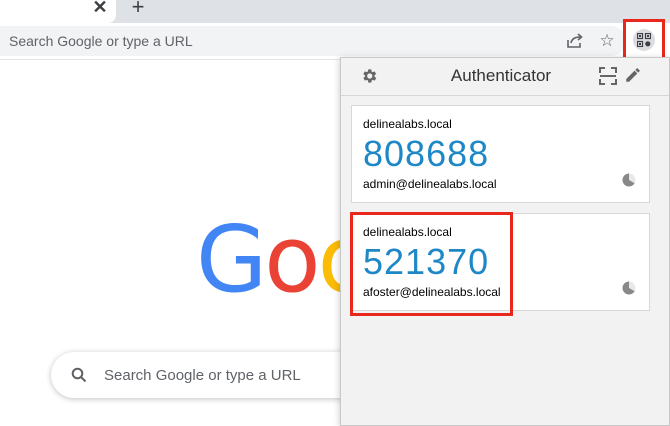 Image resolution: width=670 pixels, height=426 pixels. I want to click on tab-strip: ✕ +, so click(335, 11).